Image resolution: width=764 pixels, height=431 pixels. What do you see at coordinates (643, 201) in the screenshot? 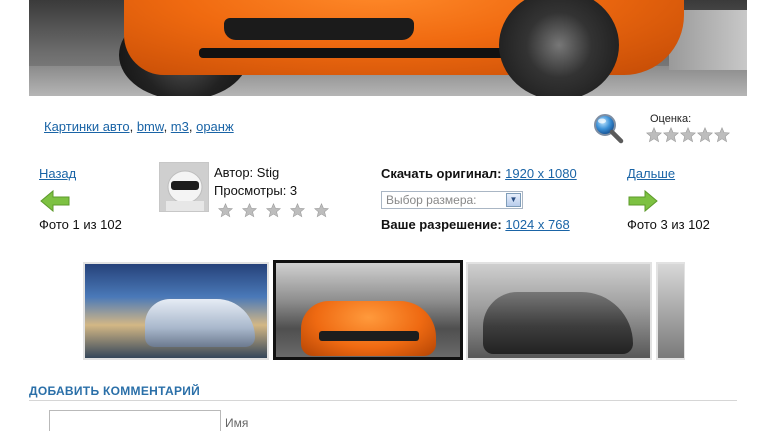
I see `arrow-right-icon` at bounding box center [643, 201].